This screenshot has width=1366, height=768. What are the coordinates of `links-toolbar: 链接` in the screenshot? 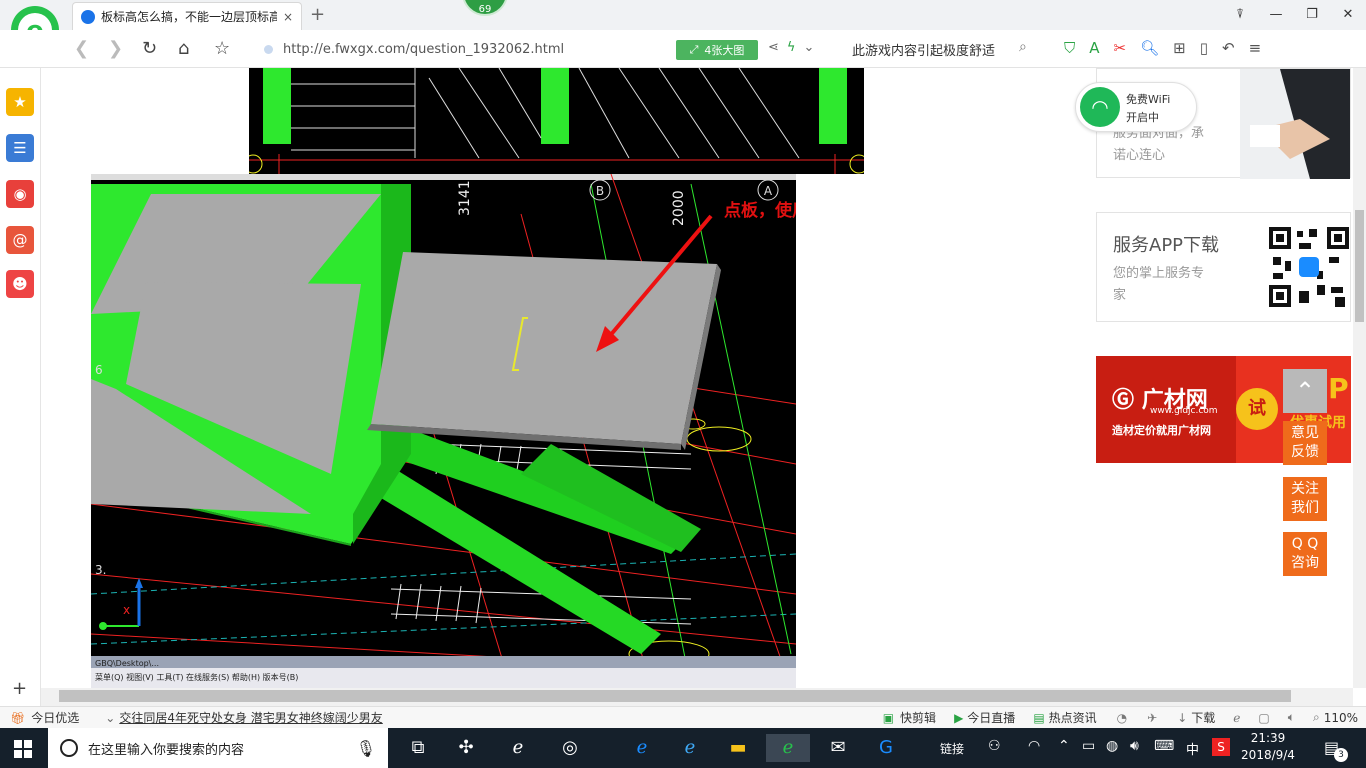 It's located at (952, 748).